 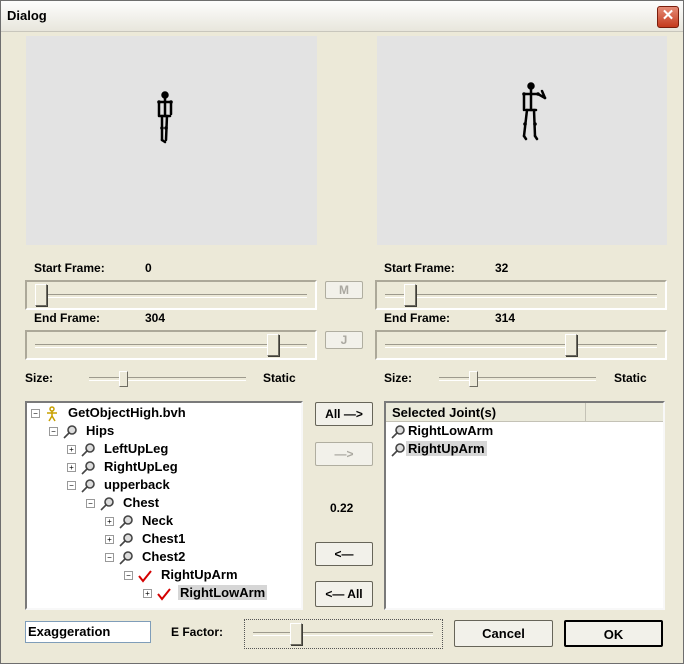 I want to click on close-button: ✕, so click(x=668, y=17).